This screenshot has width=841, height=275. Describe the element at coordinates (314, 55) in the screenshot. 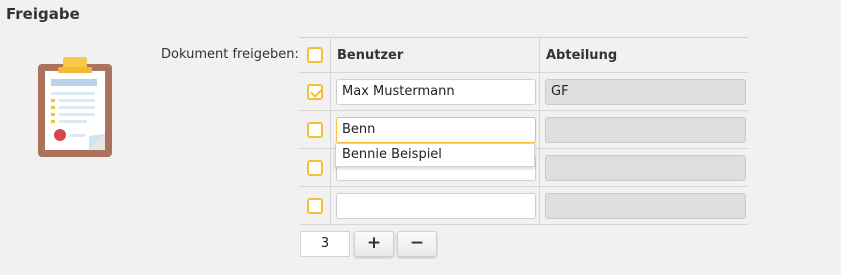

I see `select-all-checkbox` at that location.